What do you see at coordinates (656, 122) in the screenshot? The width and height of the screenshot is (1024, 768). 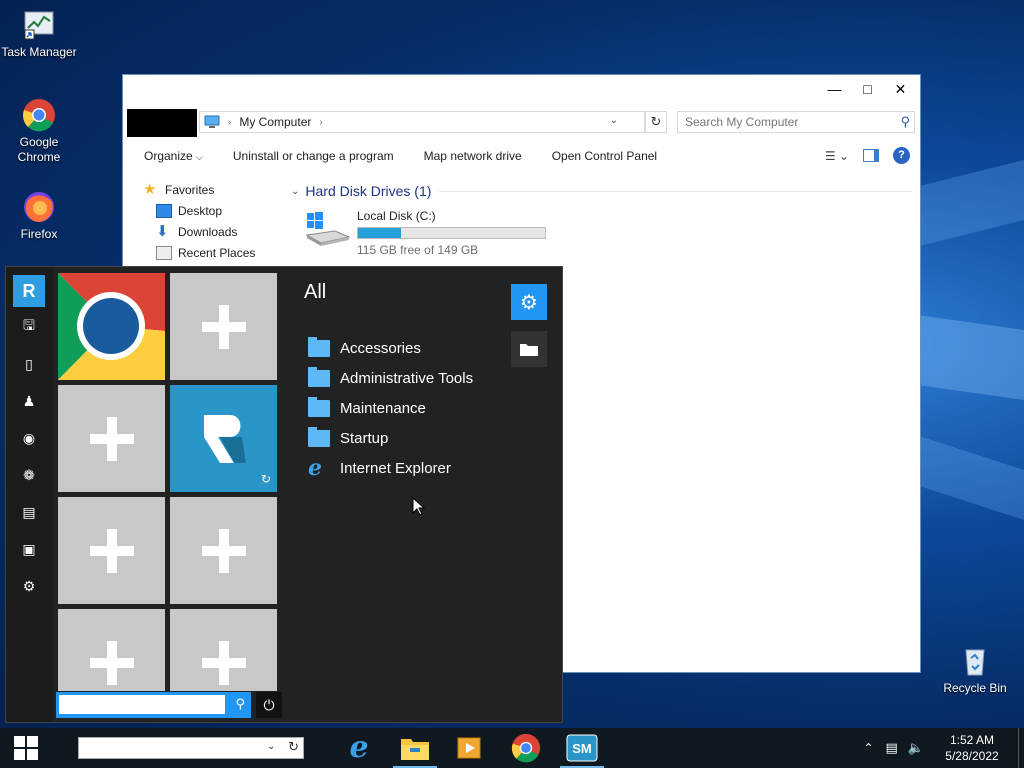 I see `refresh-button: ↻` at bounding box center [656, 122].